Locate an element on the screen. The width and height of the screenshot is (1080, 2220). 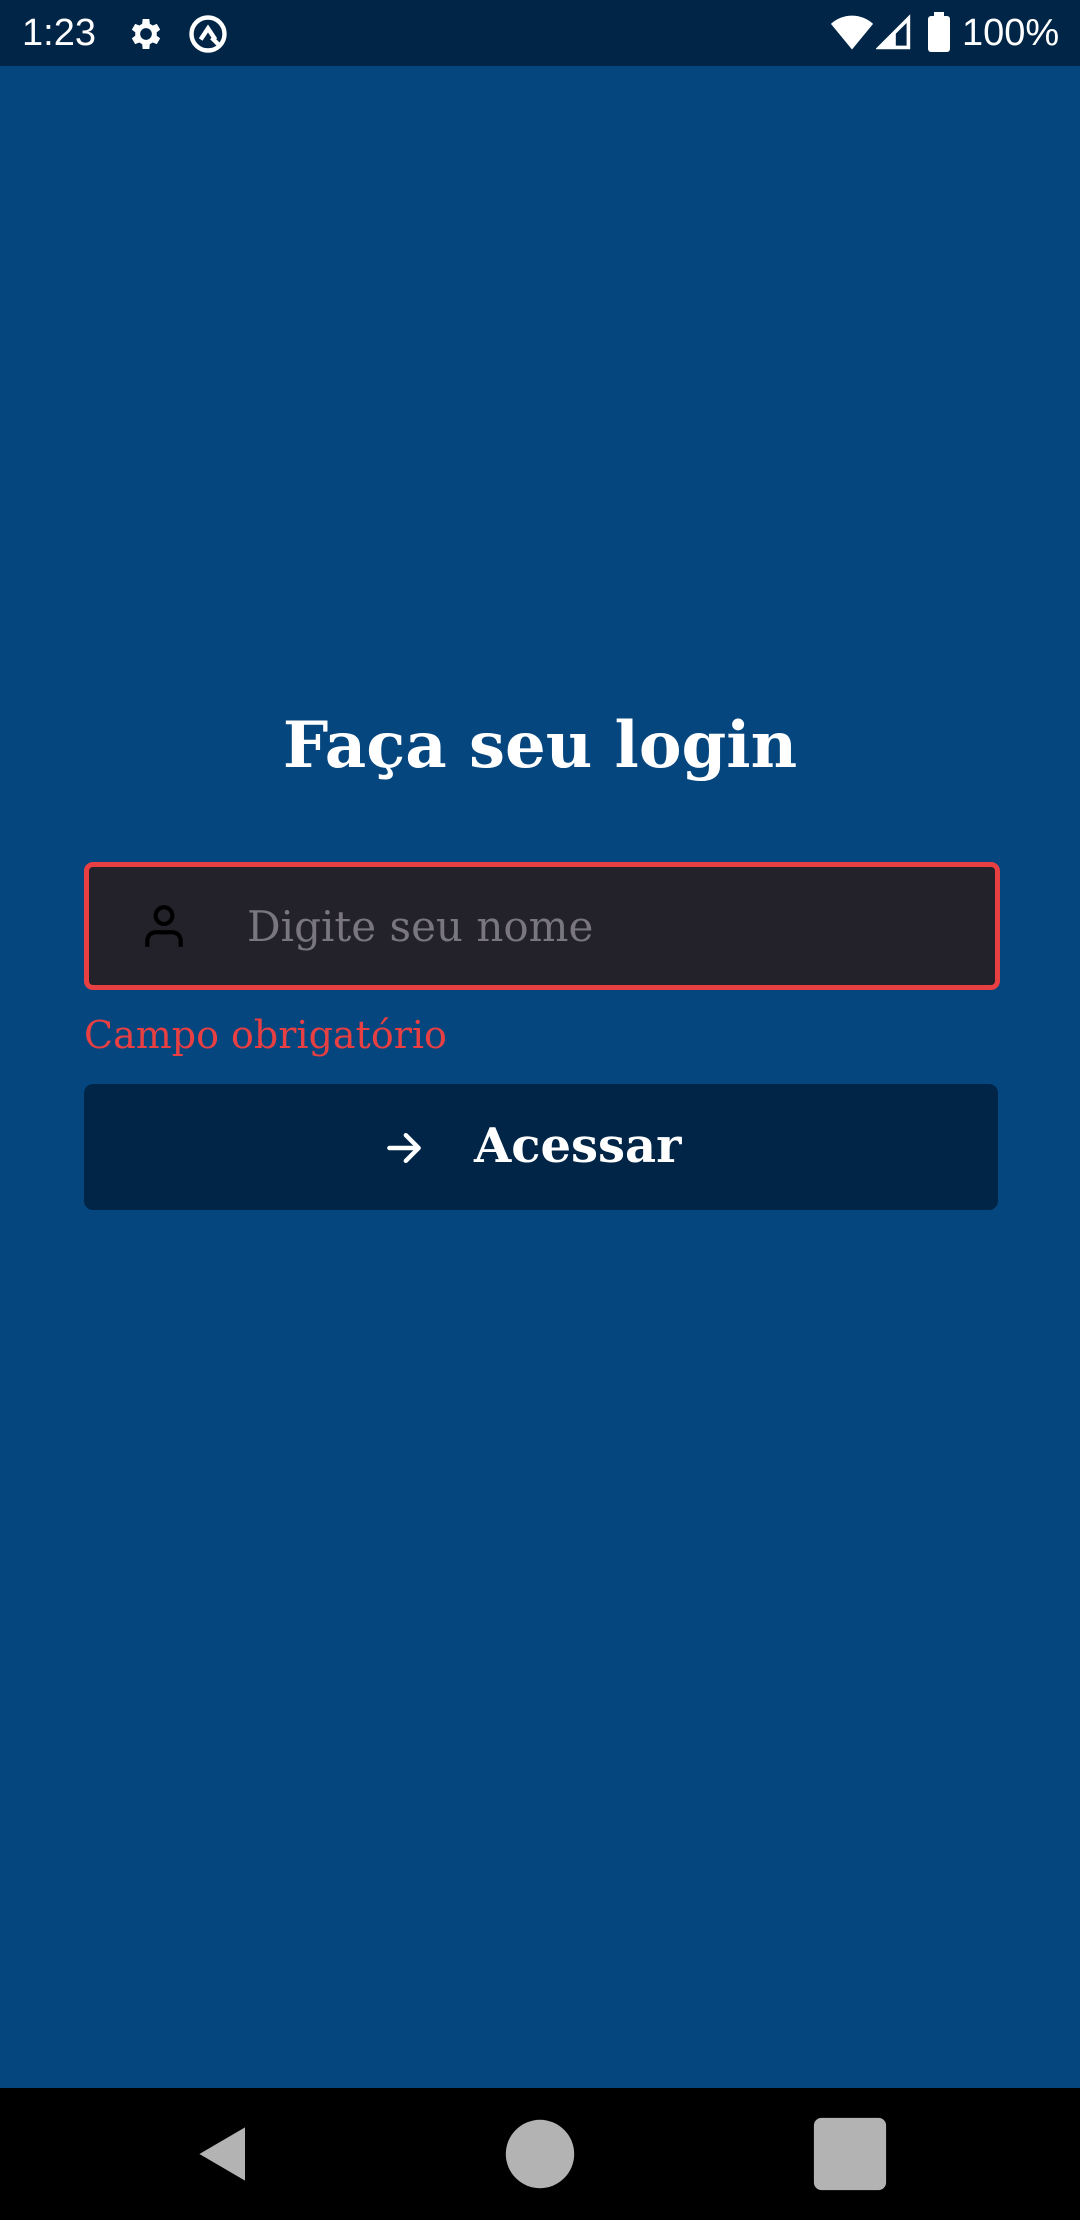
name-input is located at coordinates (607, 926).